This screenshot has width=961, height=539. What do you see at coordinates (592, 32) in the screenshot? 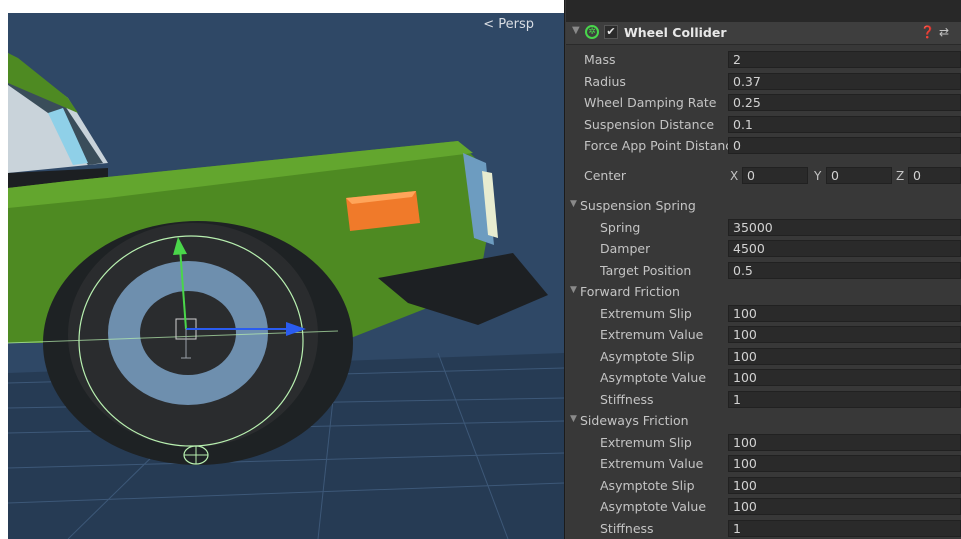
I see `wheel-collider-icon: ✲` at bounding box center [592, 32].